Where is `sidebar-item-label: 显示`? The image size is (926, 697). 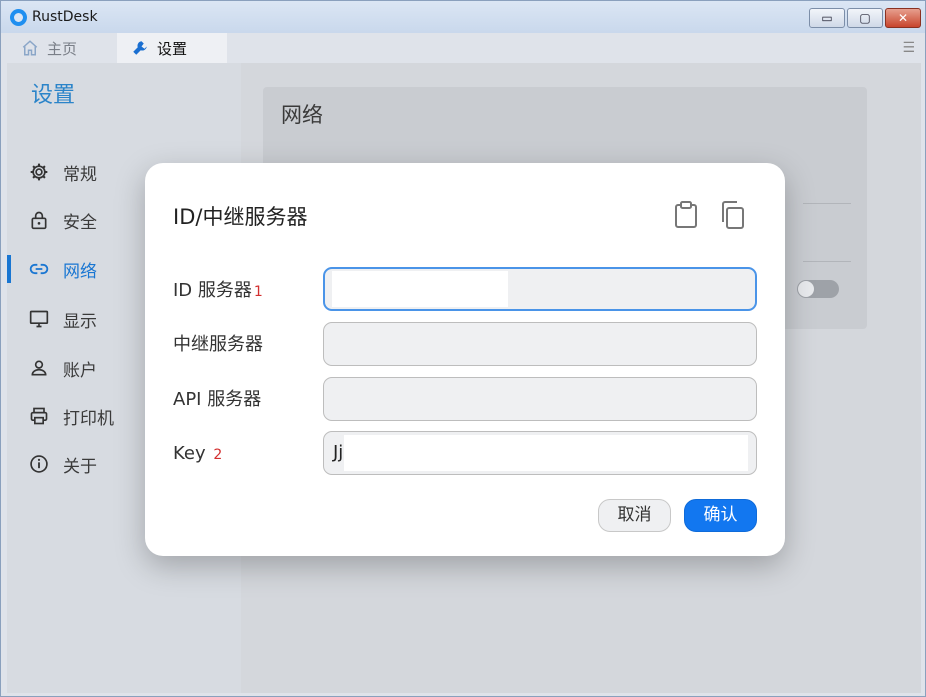 sidebar-item-label: 显示 is located at coordinates (80, 321).